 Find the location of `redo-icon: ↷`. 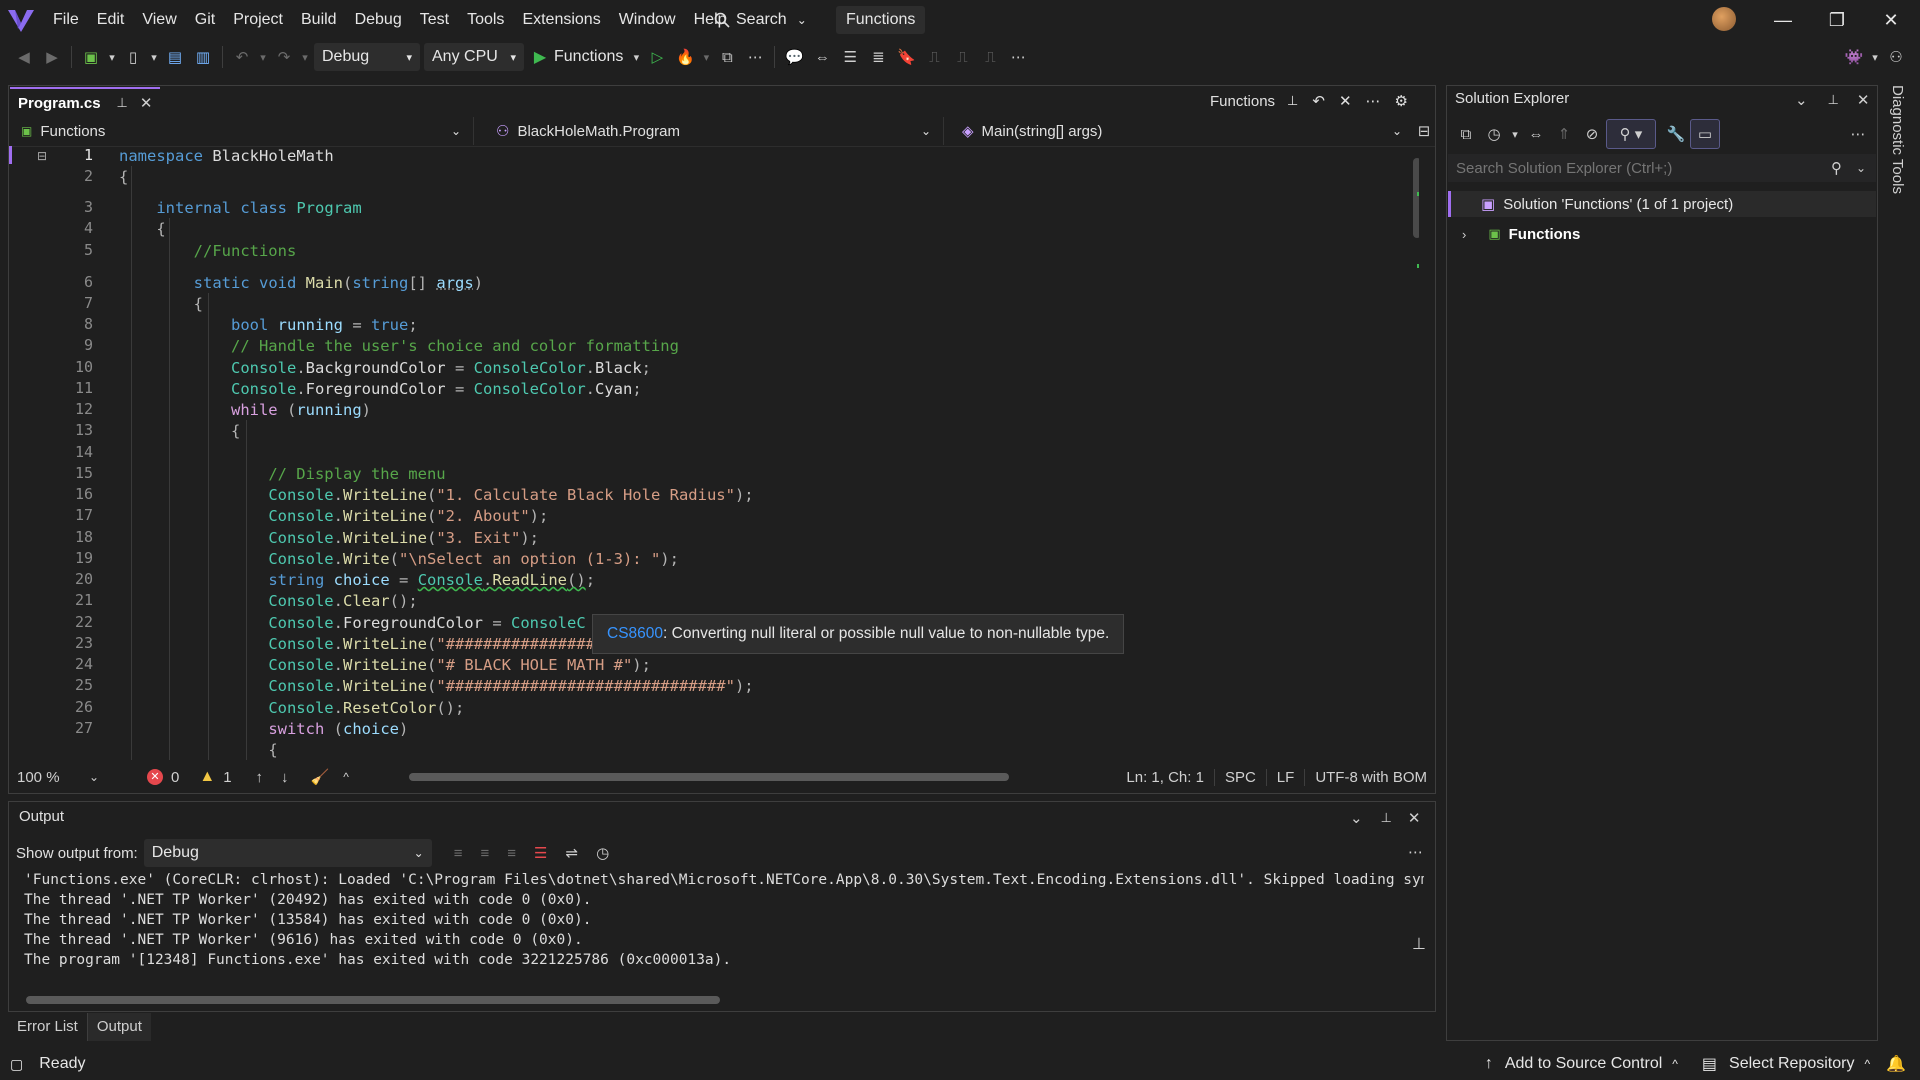

redo-icon: ↷ is located at coordinates (284, 57).